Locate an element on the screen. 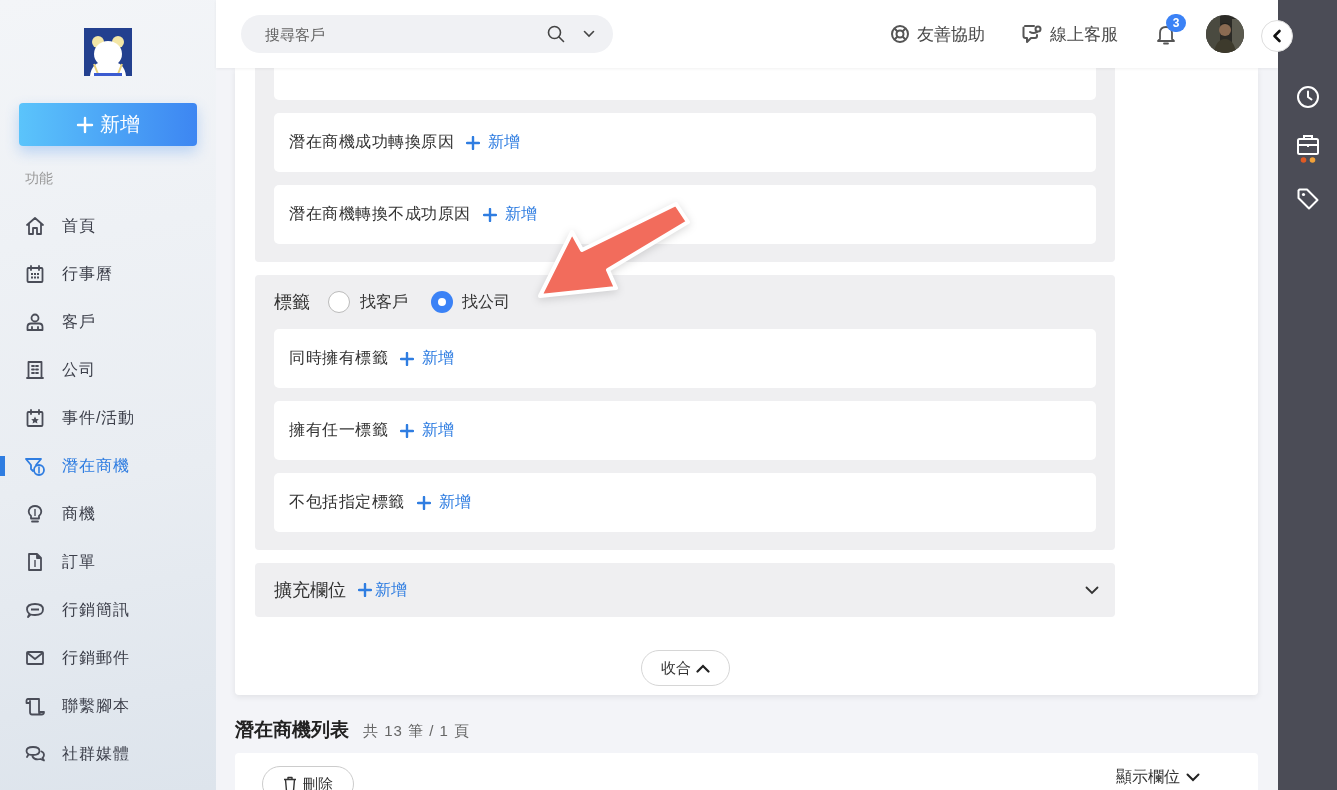 The width and height of the screenshot is (1337, 790). funnel-dollar-icon is located at coordinates (35, 466).